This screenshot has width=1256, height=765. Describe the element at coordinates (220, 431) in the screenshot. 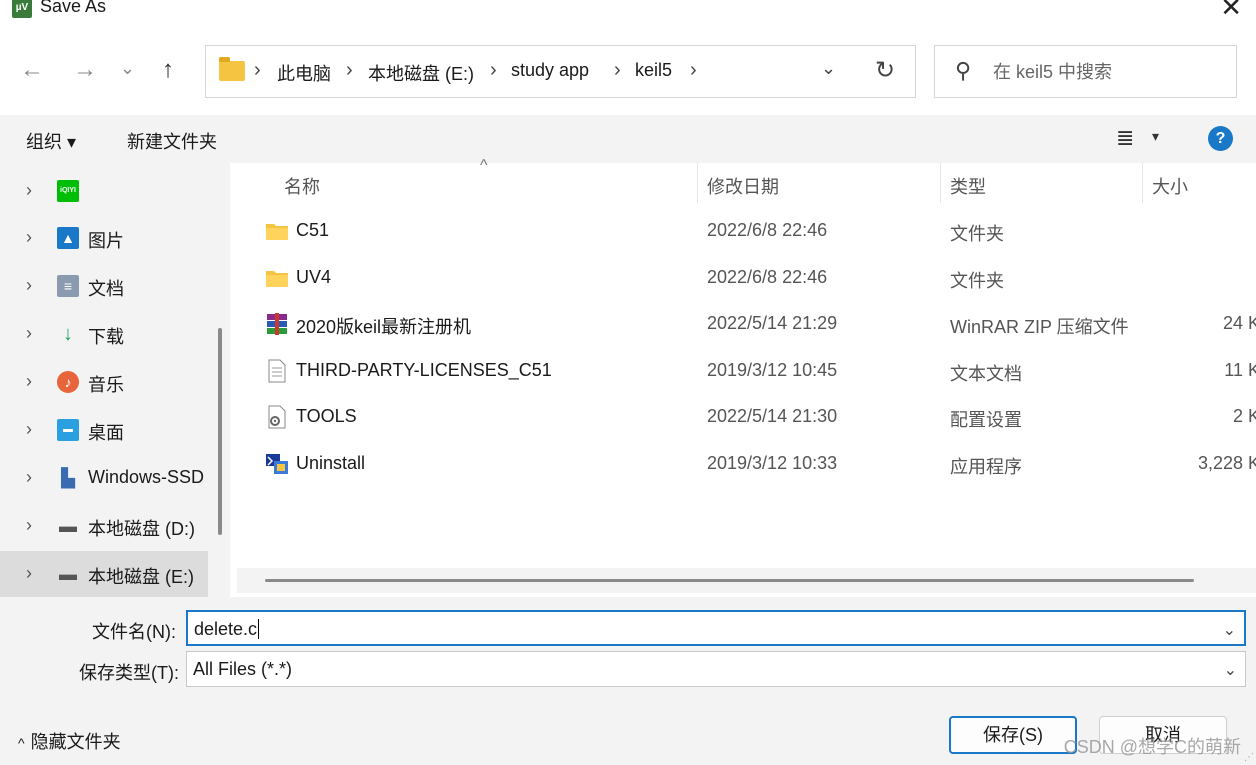

I see `sidebar-scrollbar` at that location.